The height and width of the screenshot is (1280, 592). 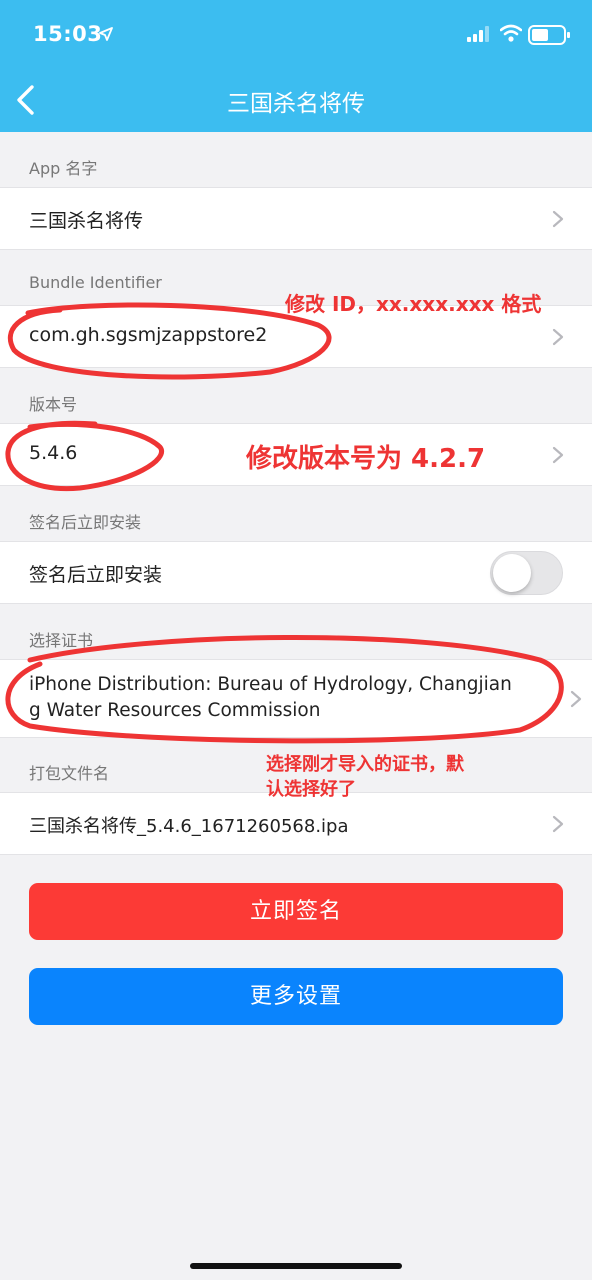 I want to click on section-label-package-name: 打包文件名, so click(x=69, y=773).